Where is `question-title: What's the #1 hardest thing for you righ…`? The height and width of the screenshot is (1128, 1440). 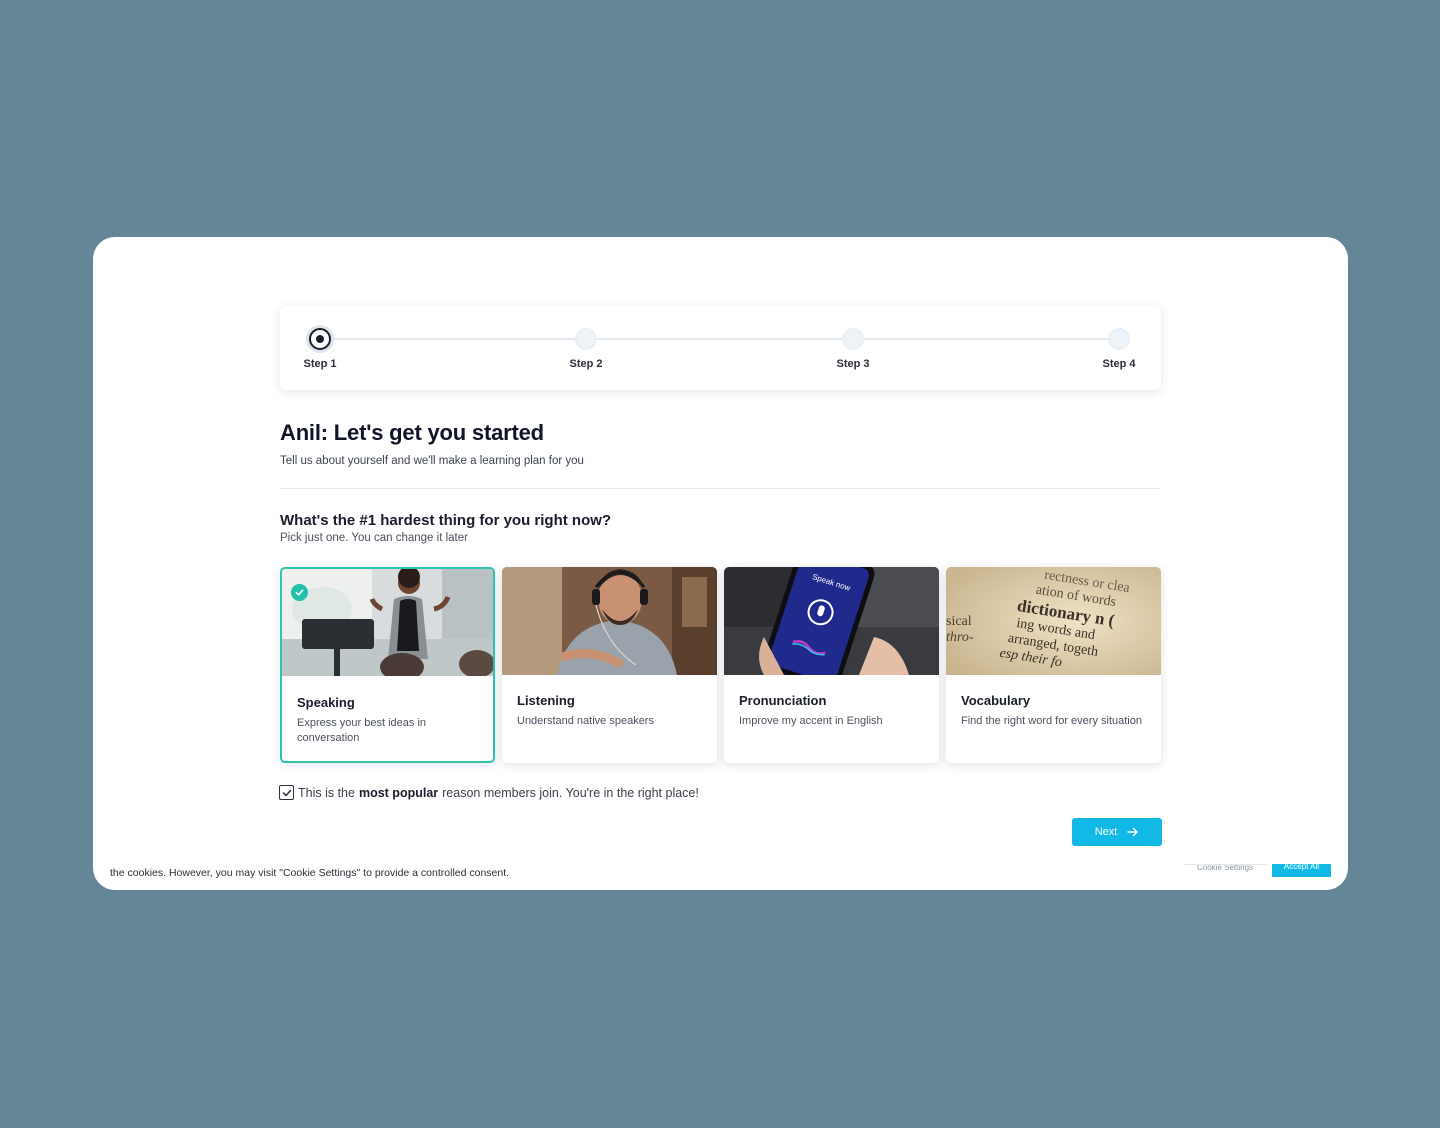 question-title: What's the #1 hardest thing for you righ… is located at coordinates (446, 520).